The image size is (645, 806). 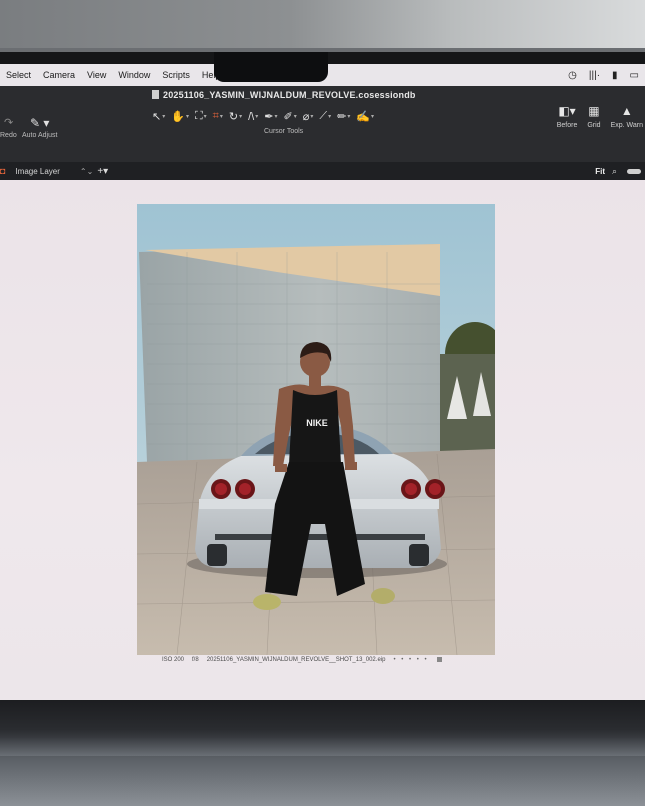 What do you see at coordinates (102, 171) in the screenshot?
I see `add-layer-icon: +▾` at bounding box center [102, 171].